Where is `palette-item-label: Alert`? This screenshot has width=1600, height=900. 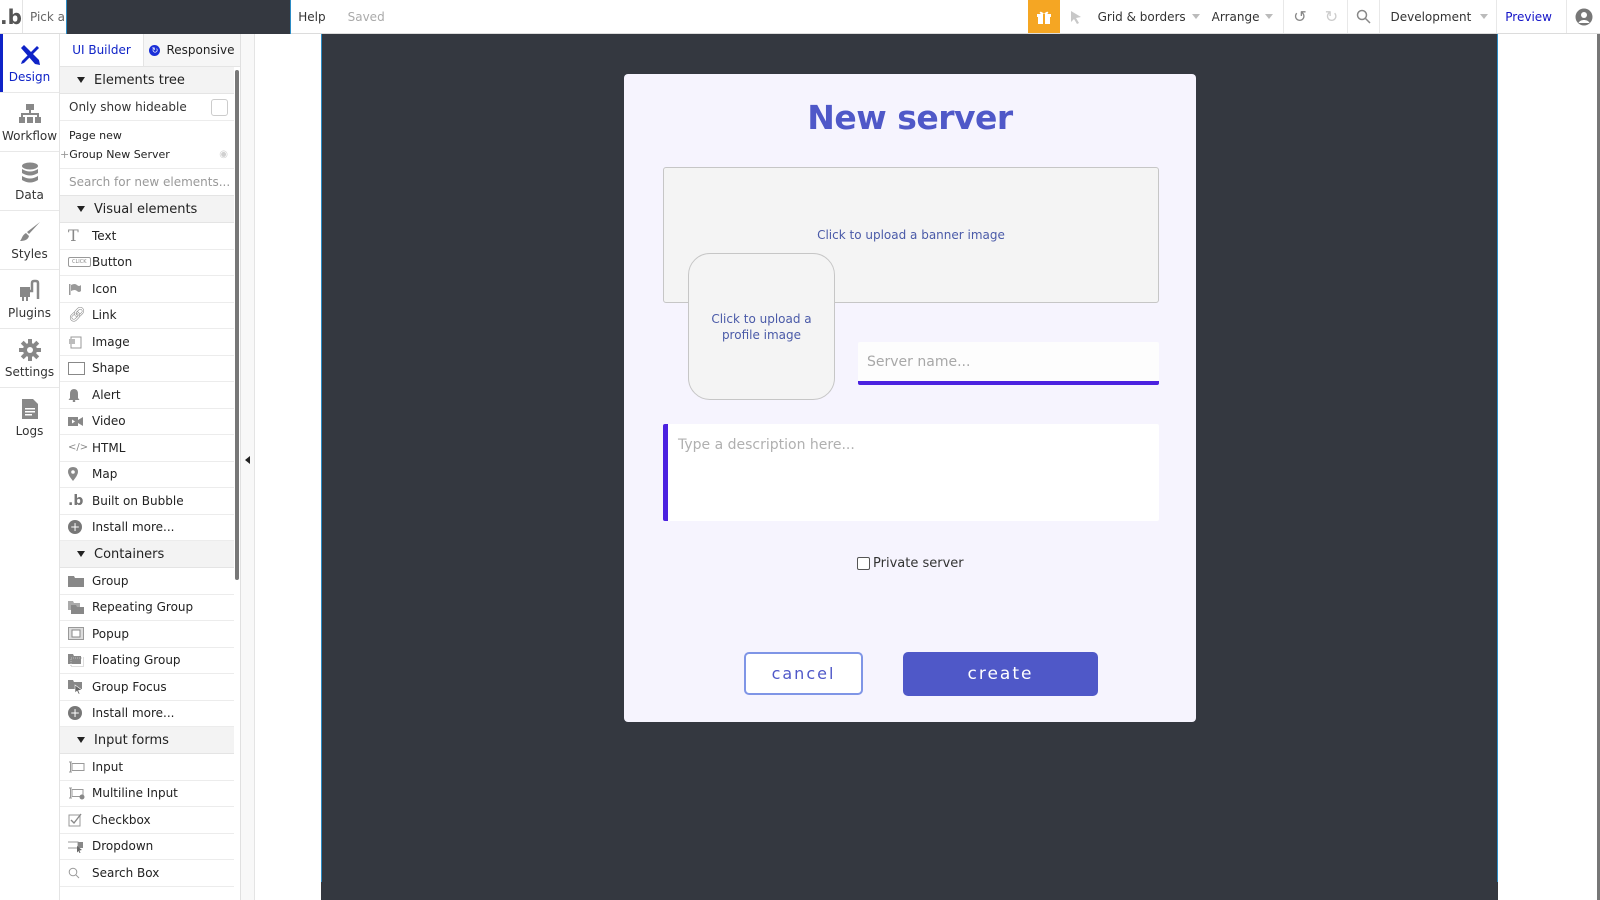 palette-item-label: Alert is located at coordinates (106, 394).